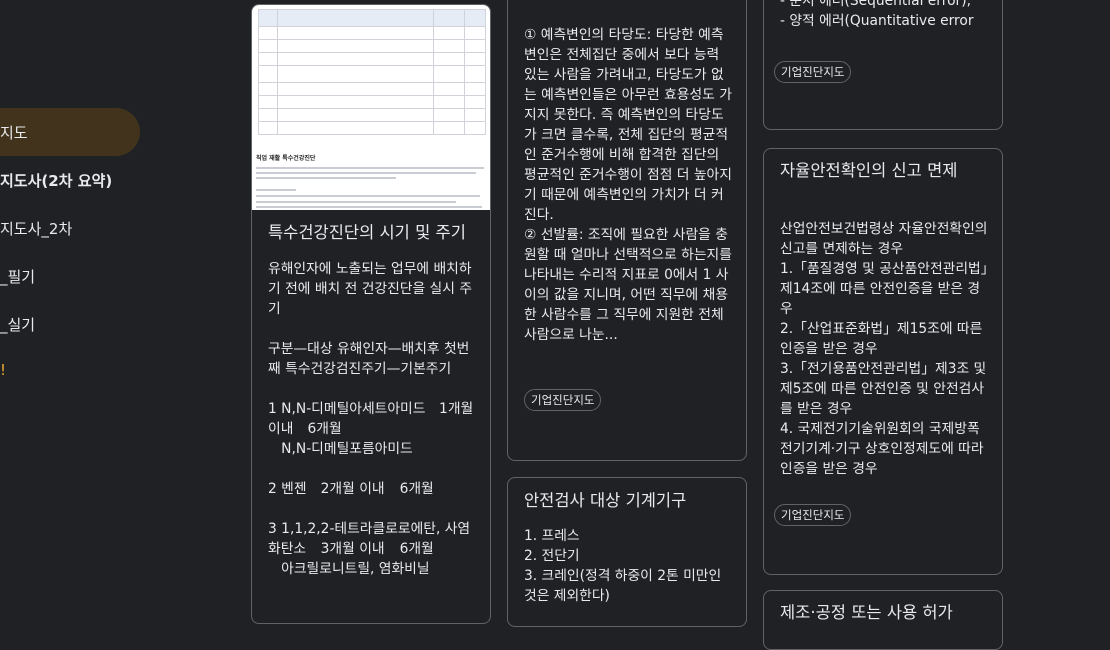  Describe the element at coordinates (70, 132) in the screenshot. I see `sidebar-item-label-1: 지도` at that location.